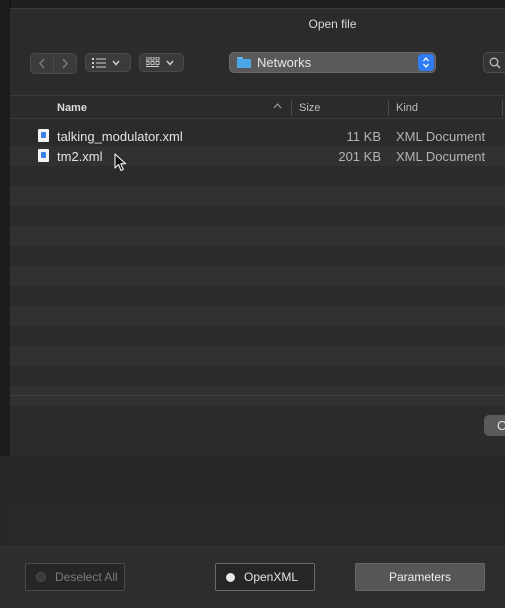  Describe the element at coordinates (153, 62) in the screenshot. I see `grid-view-icon` at that location.